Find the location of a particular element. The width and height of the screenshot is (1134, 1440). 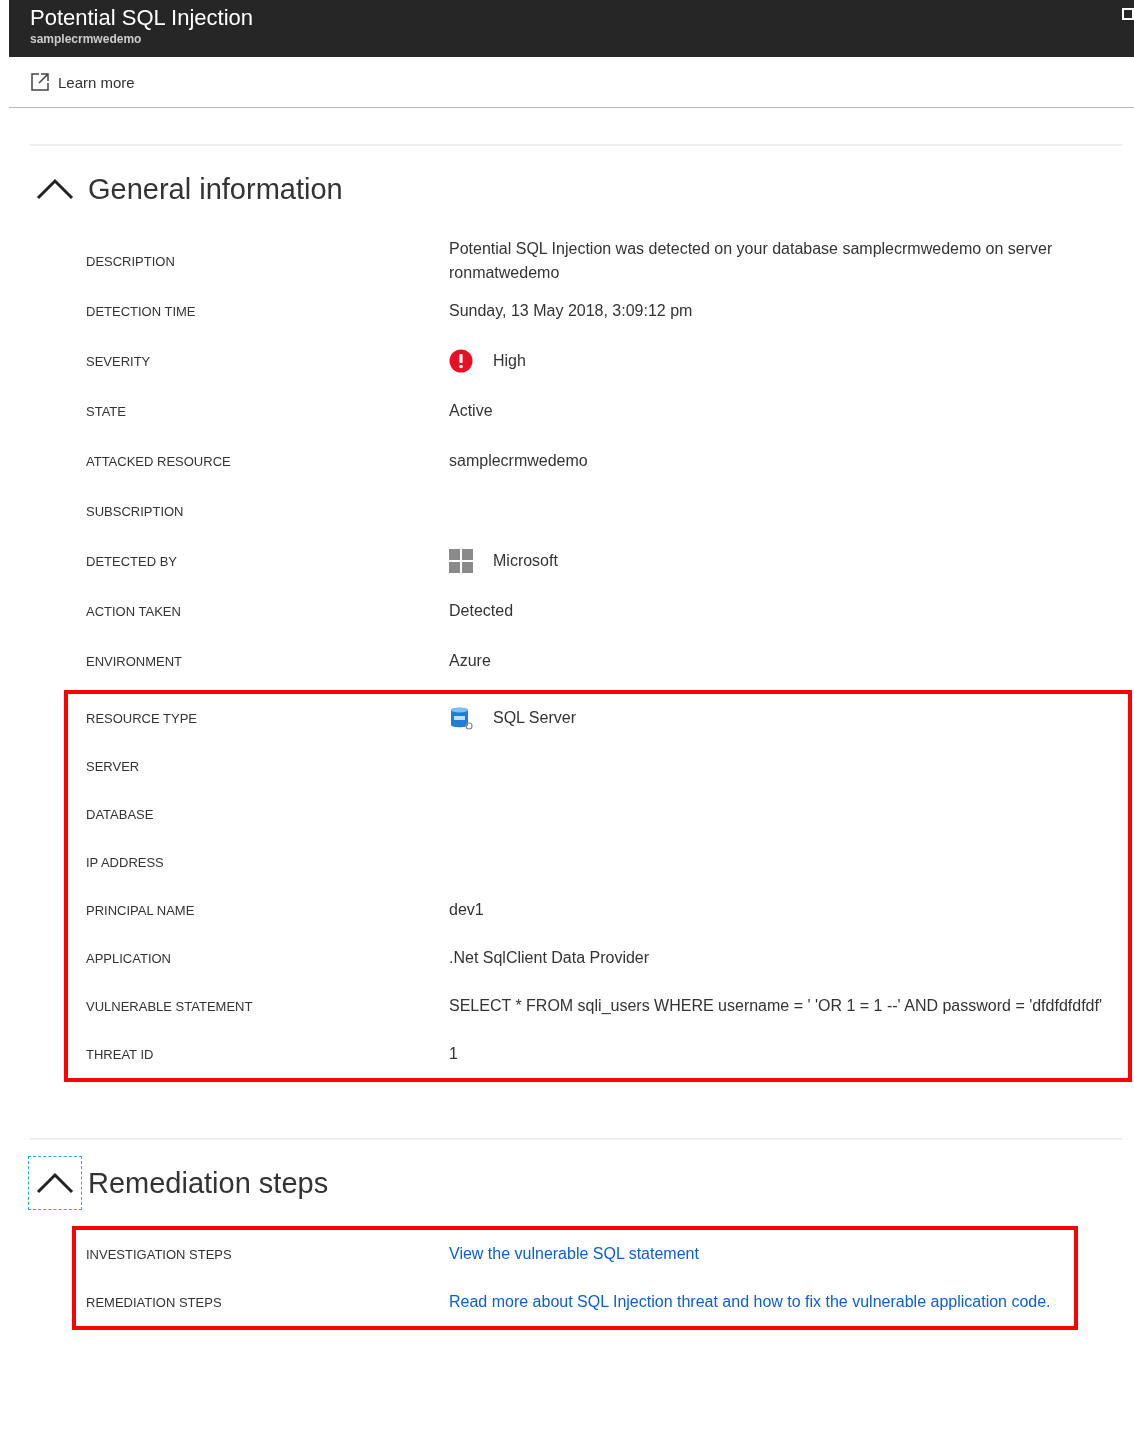

field-value: Azure is located at coordinates (470, 661).